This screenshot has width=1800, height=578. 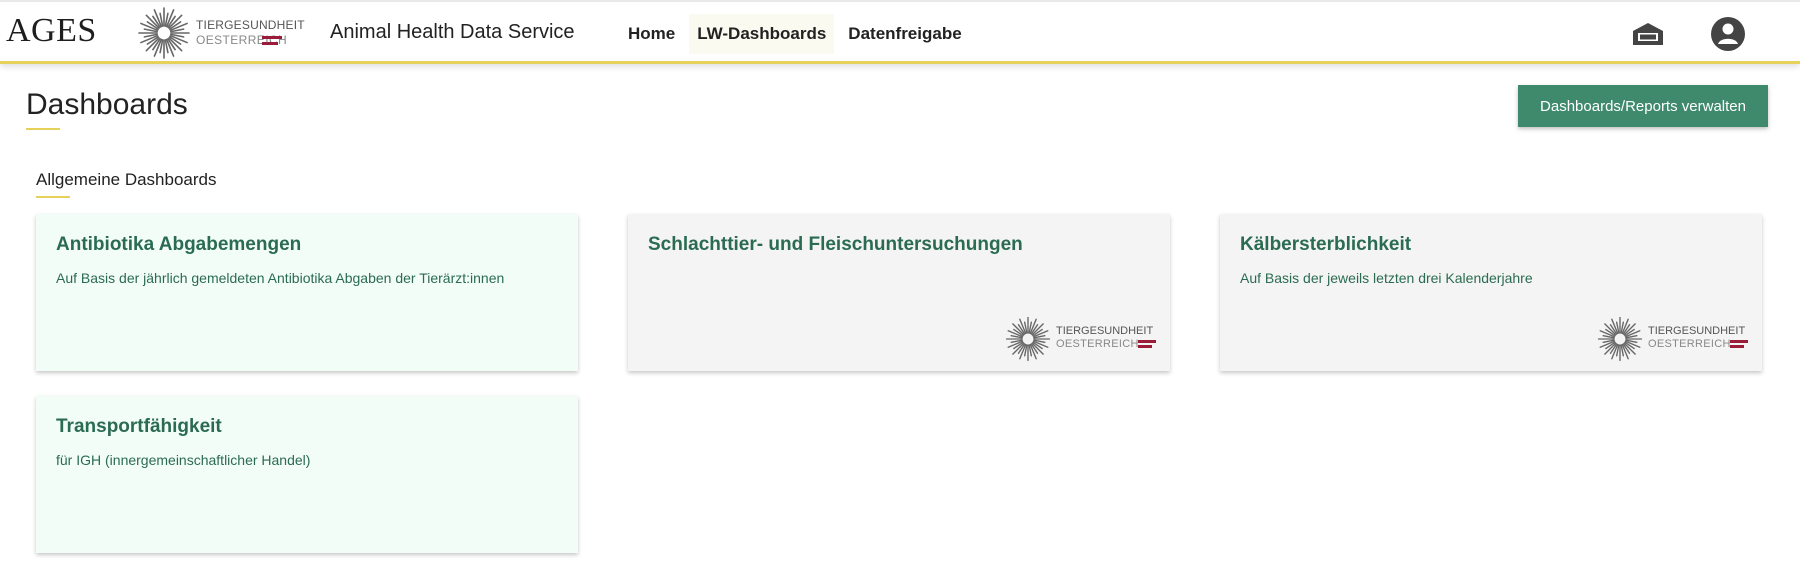 I want to click on card-title: Schlachttier- und Fleischuntersuchungen, so click(x=835, y=244).